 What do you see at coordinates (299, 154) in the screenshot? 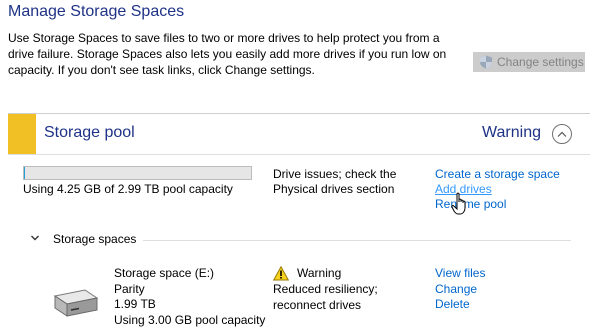
I see `header-divider` at bounding box center [299, 154].